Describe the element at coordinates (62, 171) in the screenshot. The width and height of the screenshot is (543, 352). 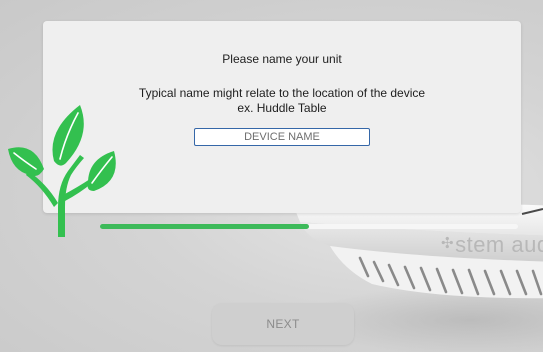
I see `plant-sprout-icon` at that location.